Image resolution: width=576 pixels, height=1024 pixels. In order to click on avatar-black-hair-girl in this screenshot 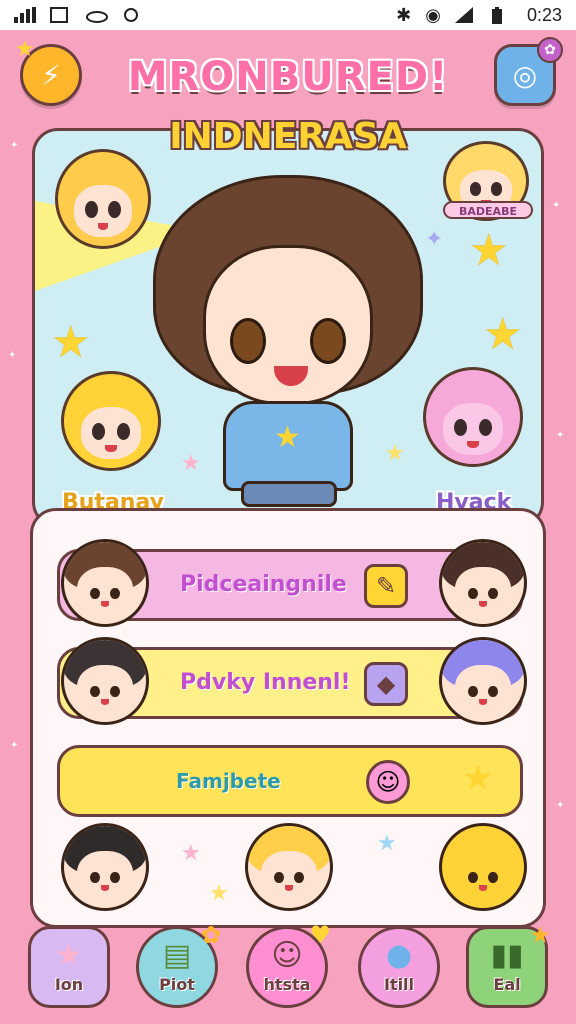, I will do `click(105, 681)`.